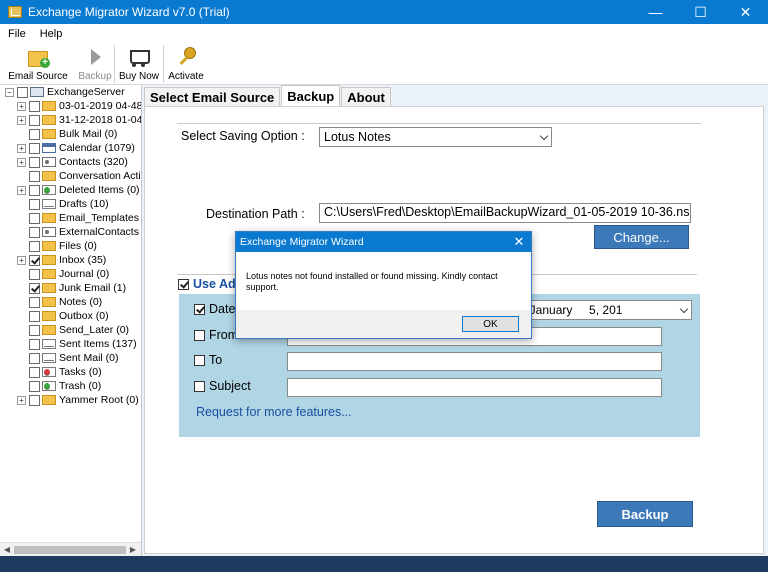 The height and width of the screenshot is (572, 768). What do you see at coordinates (73, 134) in the screenshot?
I see `tree-item: Bulk Mail (0)` at bounding box center [73, 134].